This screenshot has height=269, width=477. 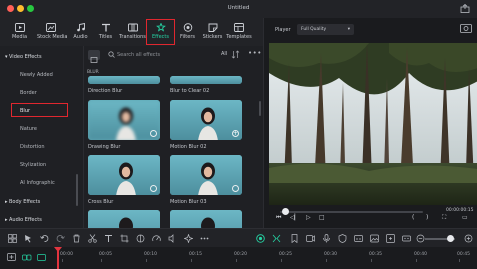 What do you see at coordinates (76, 238) in the screenshot?
I see `delete-icon` at bounding box center [76, 238].